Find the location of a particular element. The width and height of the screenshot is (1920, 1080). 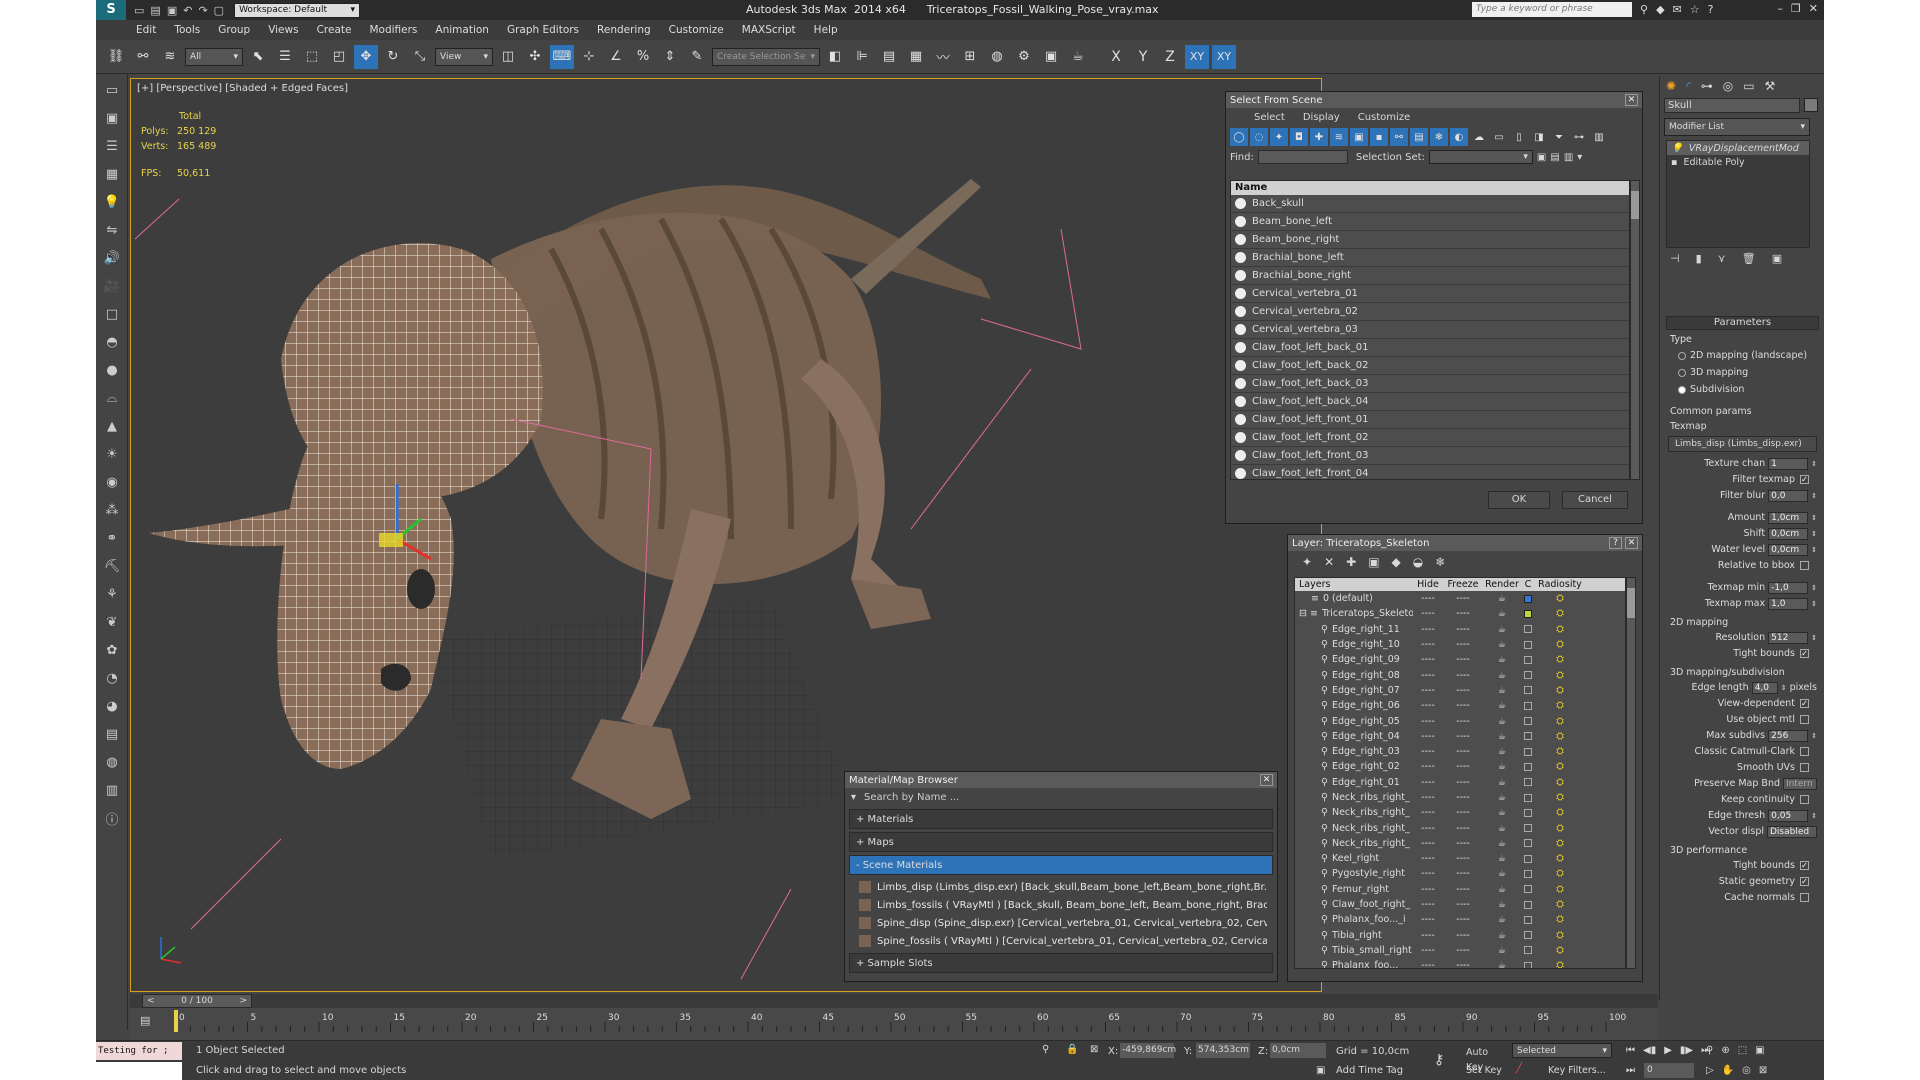

zoom-extents-icon: ⬚ is located at coordinates (1742, 1050).